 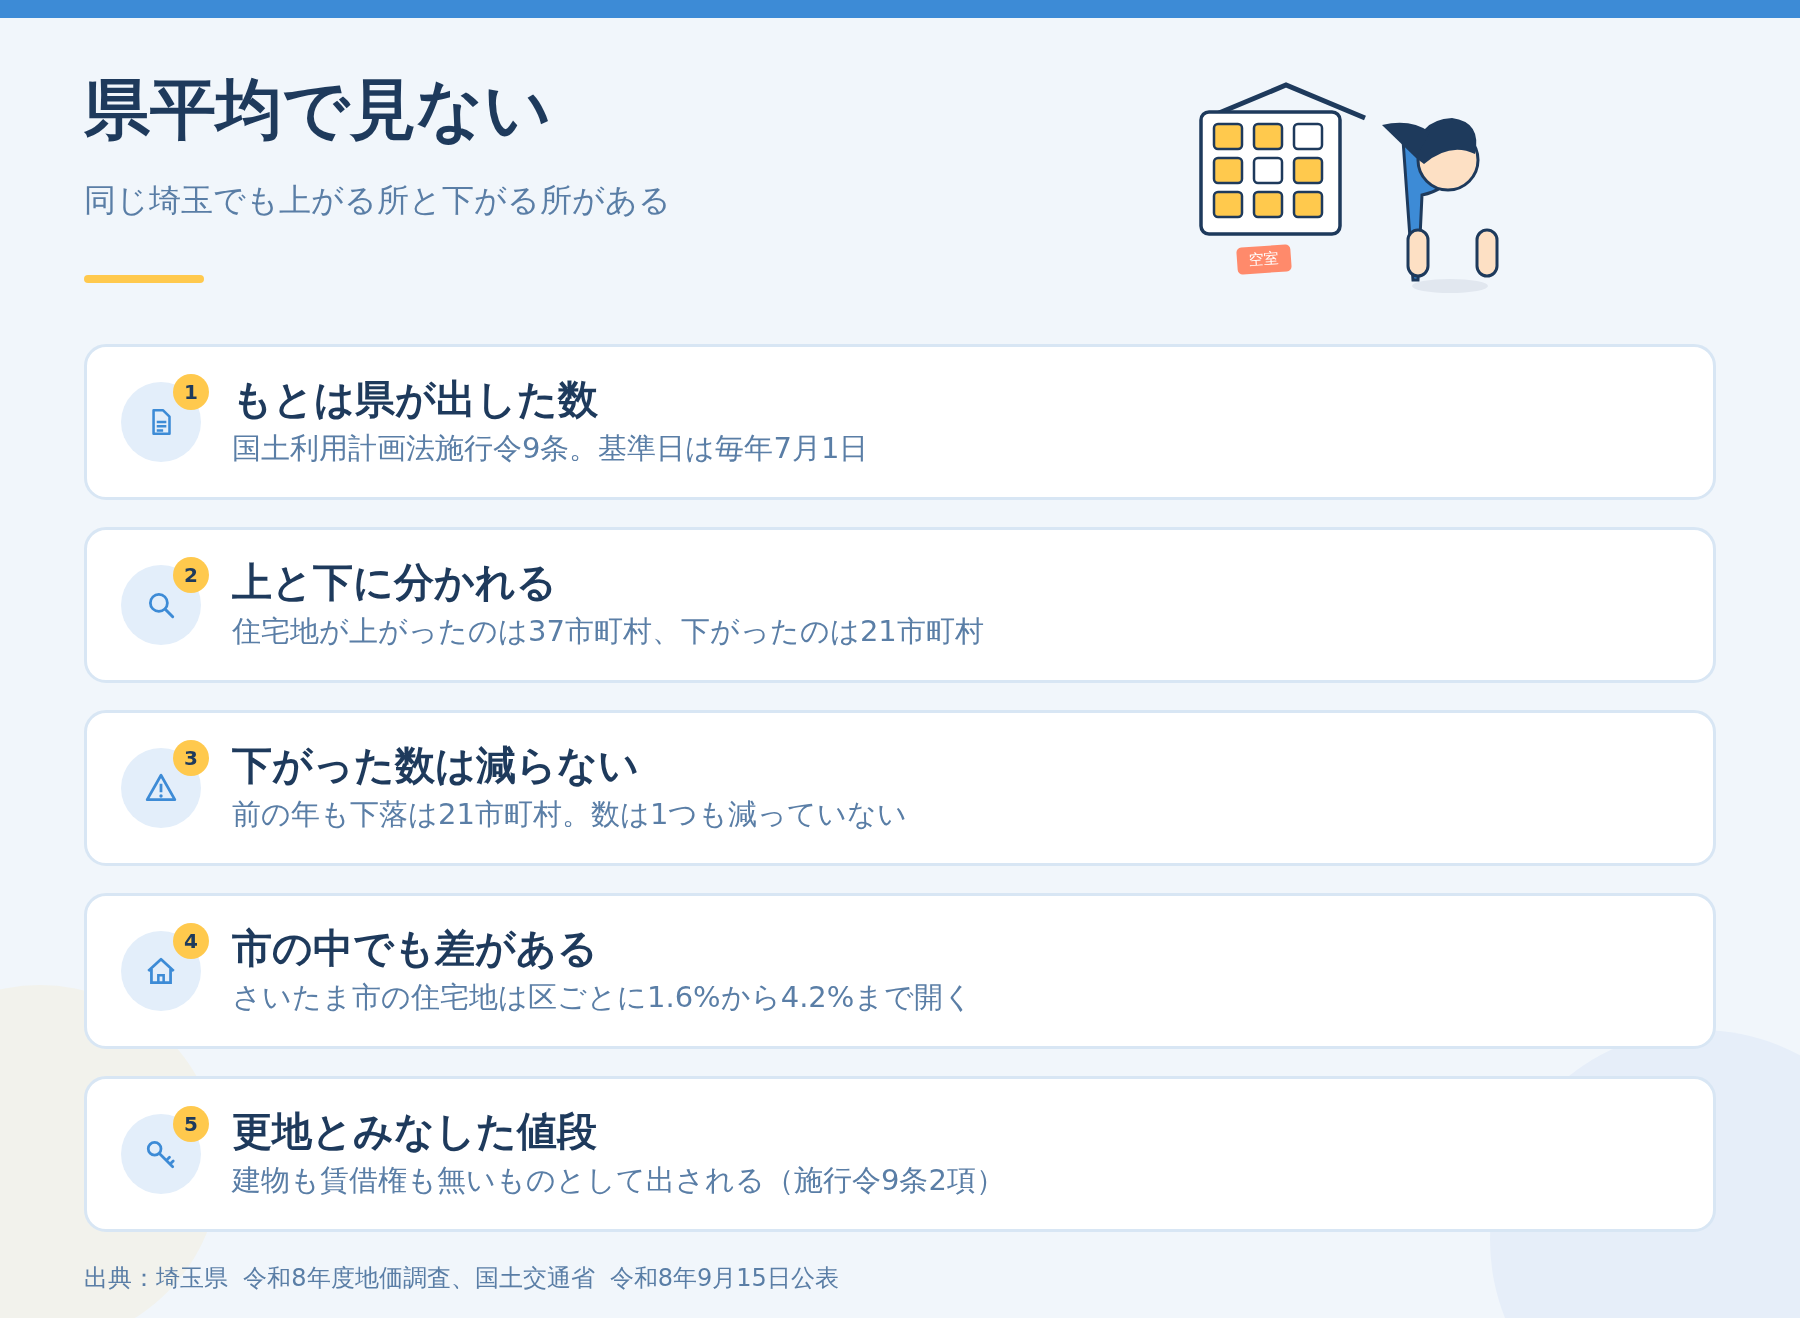 What do you see at coordinates (415, 948) in the screenshot?
I see `point-title: 市の中でも差がある` at bounding box center [415, 948].